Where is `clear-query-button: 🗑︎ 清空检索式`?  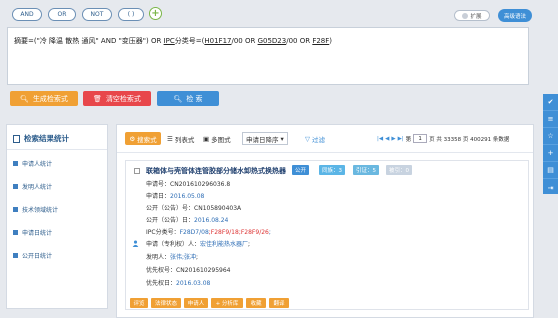 clear-query-button: 🗑︎ 清空检索式 is located at coordinates (117, 98).